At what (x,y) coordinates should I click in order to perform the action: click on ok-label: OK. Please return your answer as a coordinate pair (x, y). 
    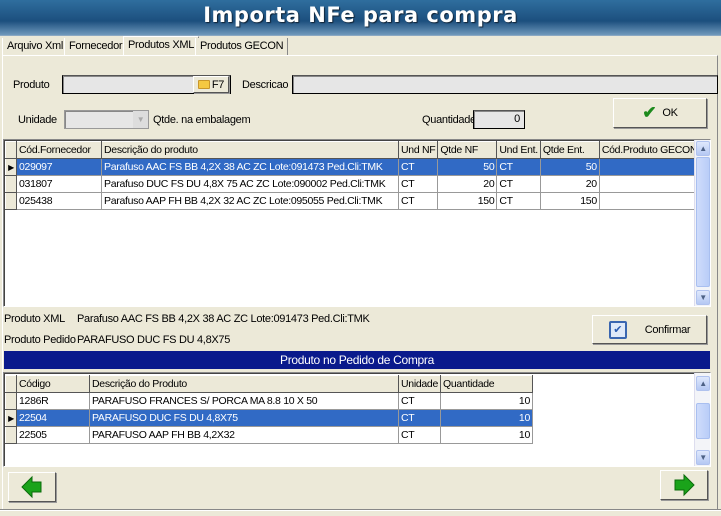
    Looking at the image, I should click on (670, 113).